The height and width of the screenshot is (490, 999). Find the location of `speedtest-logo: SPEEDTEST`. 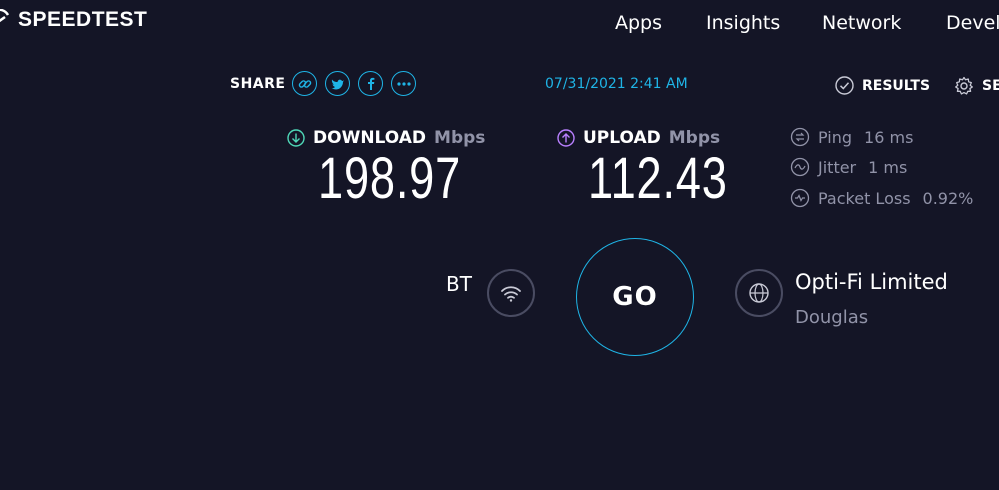

speedtest-logo: SPEEDTEST is located at coordinates (73, 20).